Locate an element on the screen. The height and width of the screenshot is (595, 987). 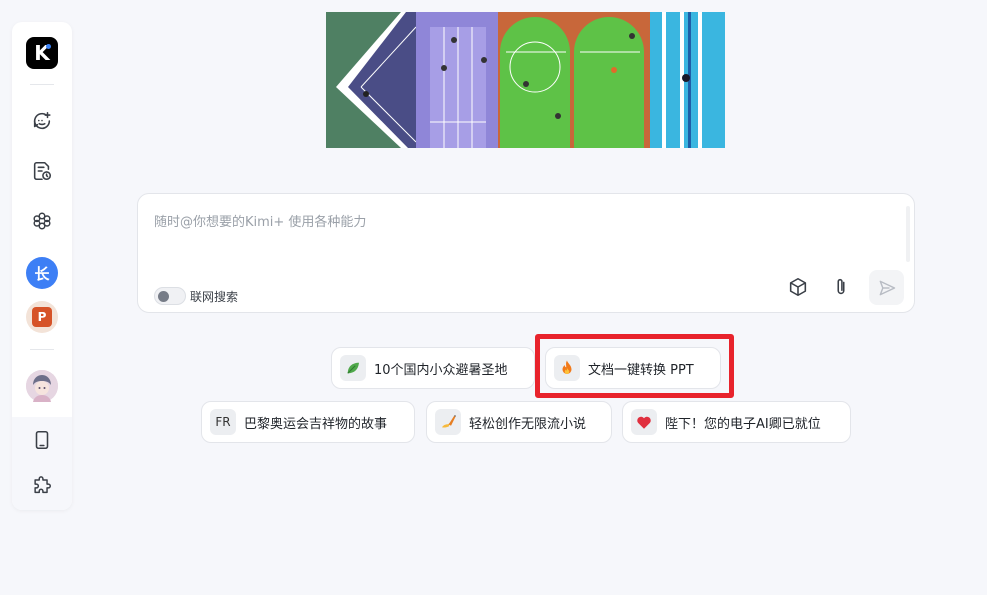
ppt-avatar-label: P is located at coordinates (42, 317).